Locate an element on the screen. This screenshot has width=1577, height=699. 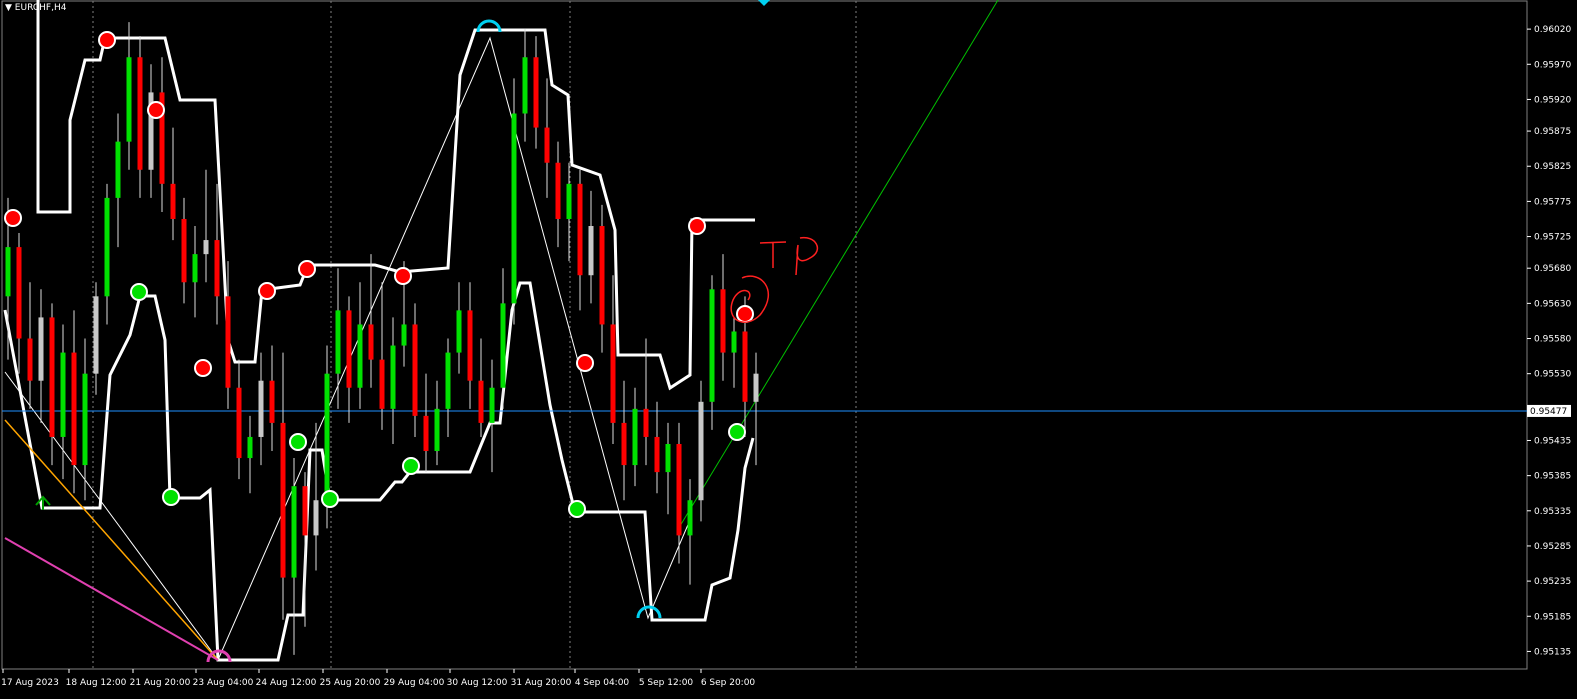
y-tick-label-15: 0.95235 is located at coordinates (1552, 582).